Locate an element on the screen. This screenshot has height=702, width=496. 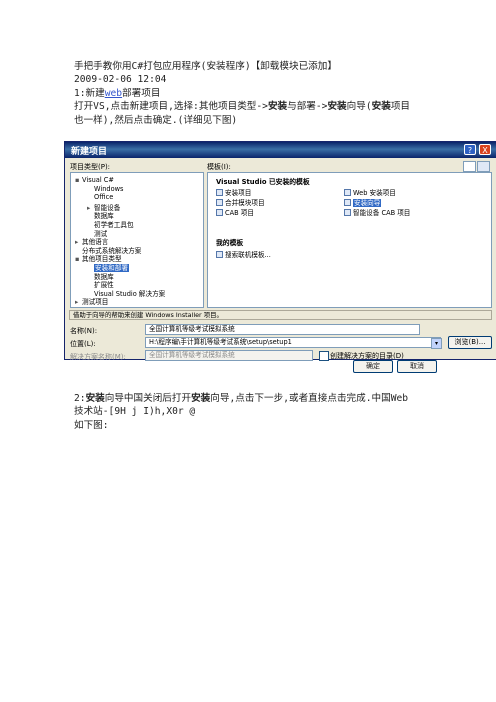
my-templates-header: 我的模板 is located at coordinates (230, 243).